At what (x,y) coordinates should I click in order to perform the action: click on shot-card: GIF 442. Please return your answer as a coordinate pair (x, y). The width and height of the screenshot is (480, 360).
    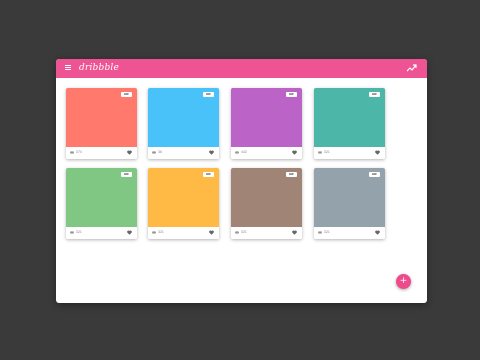
    Looking at the image, I should click on (266, 123).